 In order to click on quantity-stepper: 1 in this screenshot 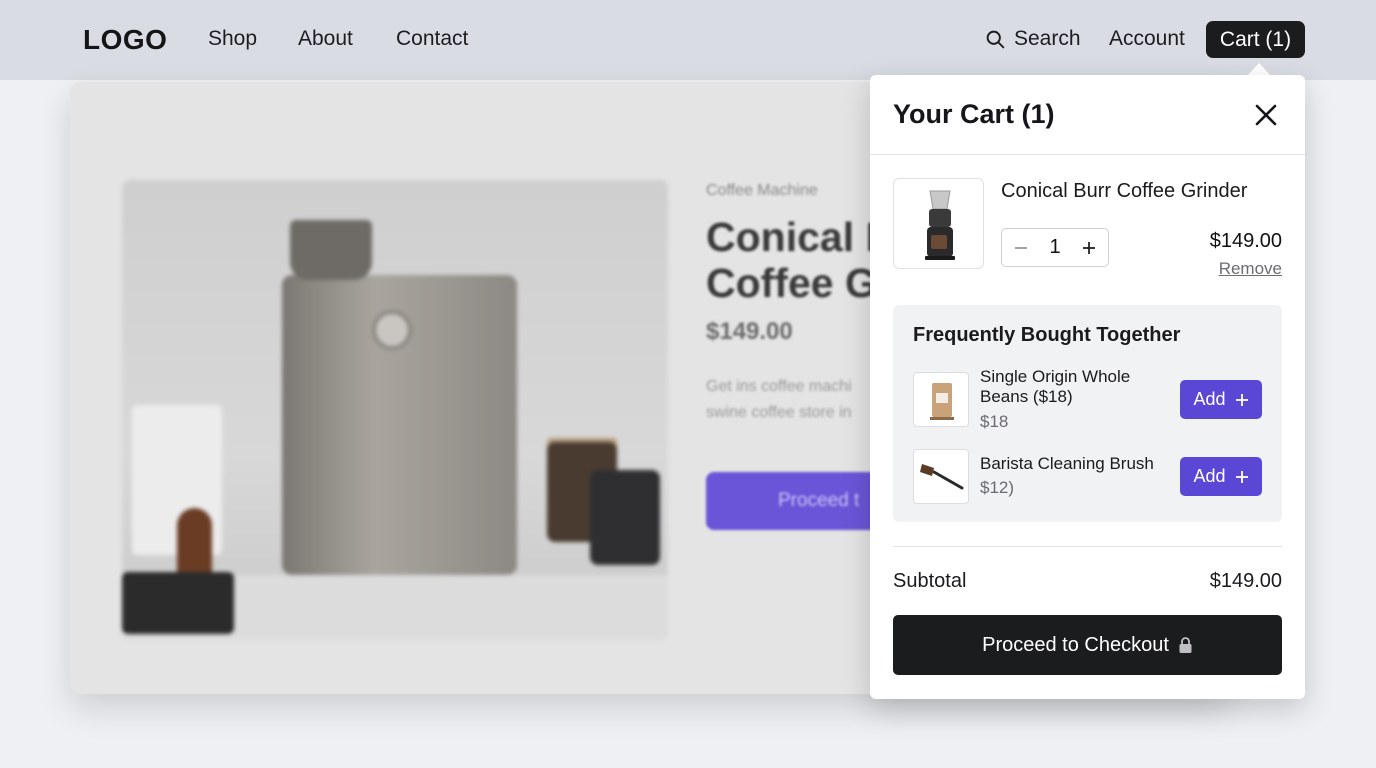, I will do `click(1055, 247)`.